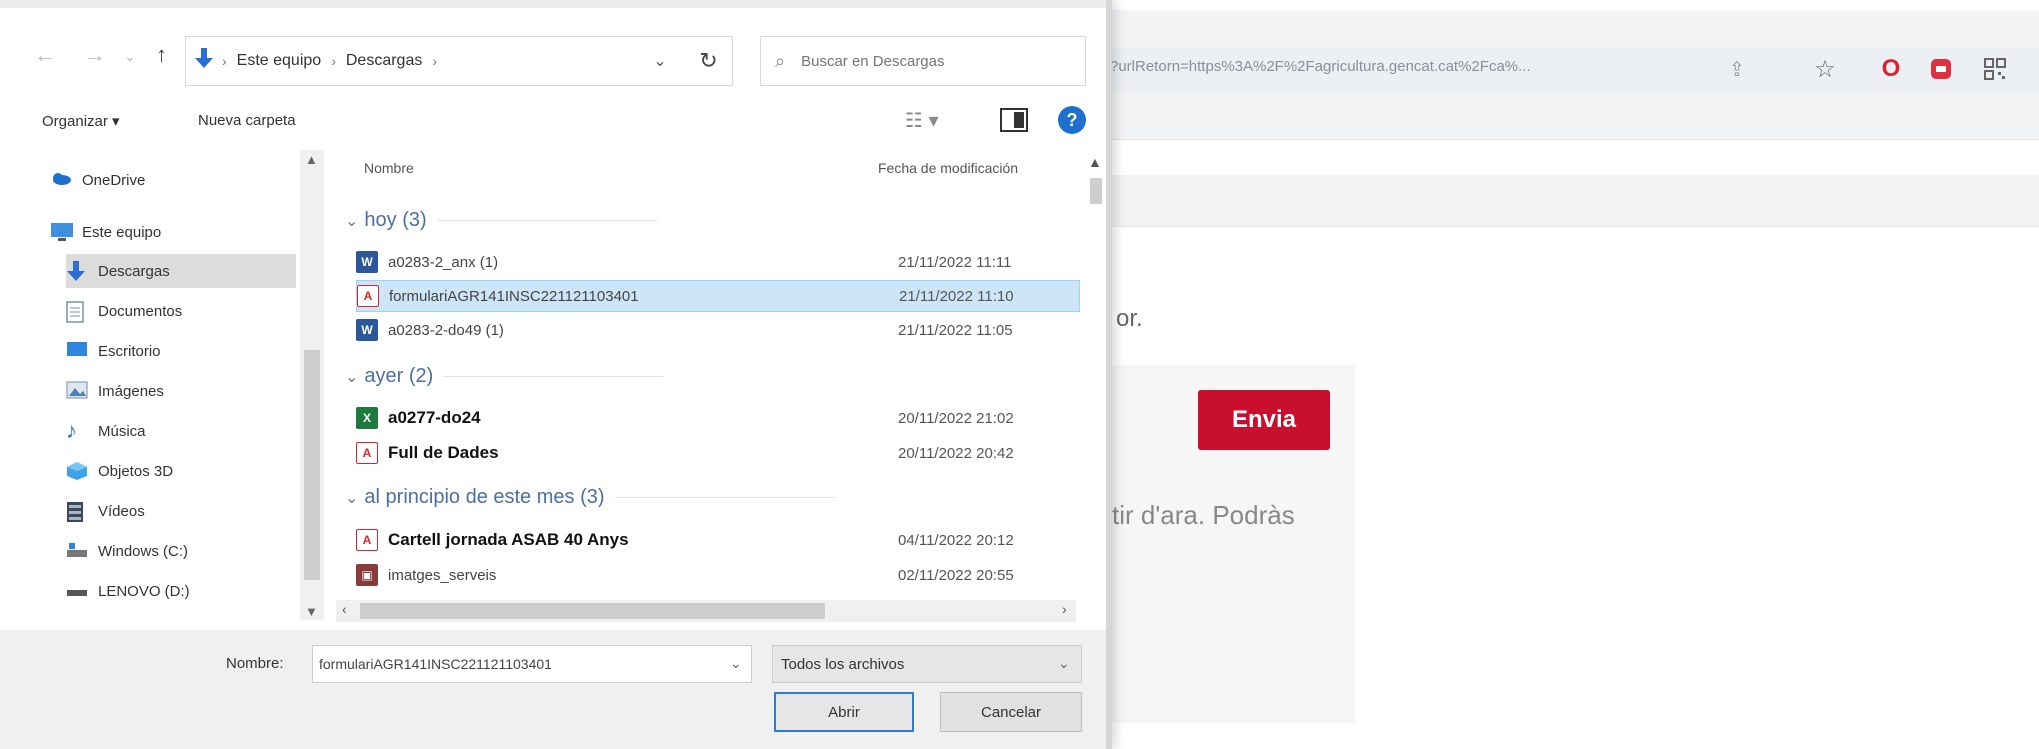 Image resolution: width=2039 pixels, height=749 pixels. Describe the element at coordinates (312, 465) in the screenshot. I see `nav-pane-scroll-thumb` at that location.